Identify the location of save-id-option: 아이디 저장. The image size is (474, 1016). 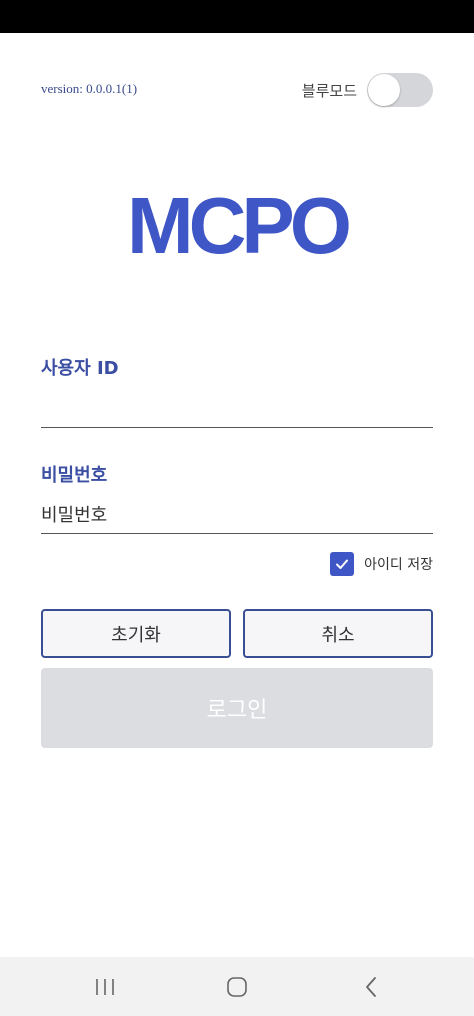
(381, 564).